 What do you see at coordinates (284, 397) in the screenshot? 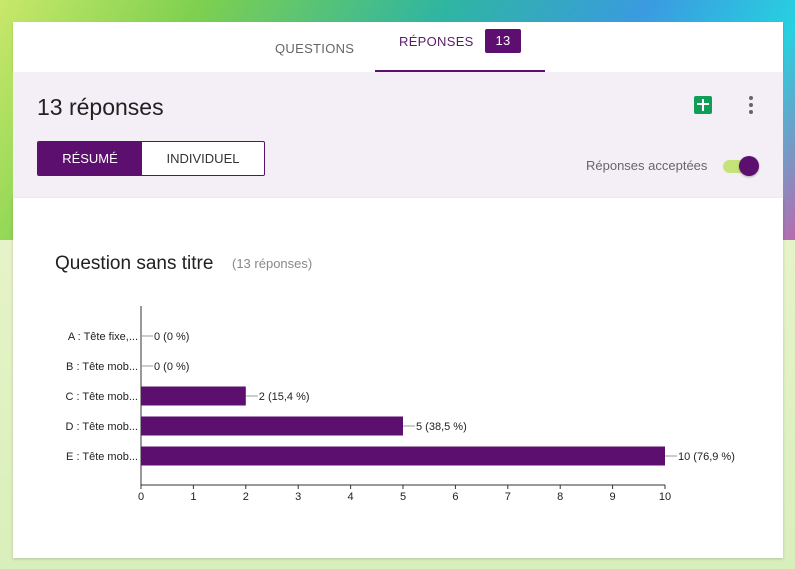
I see `data-label: 2 (15,4 %)` at bounding box center [284, 397].